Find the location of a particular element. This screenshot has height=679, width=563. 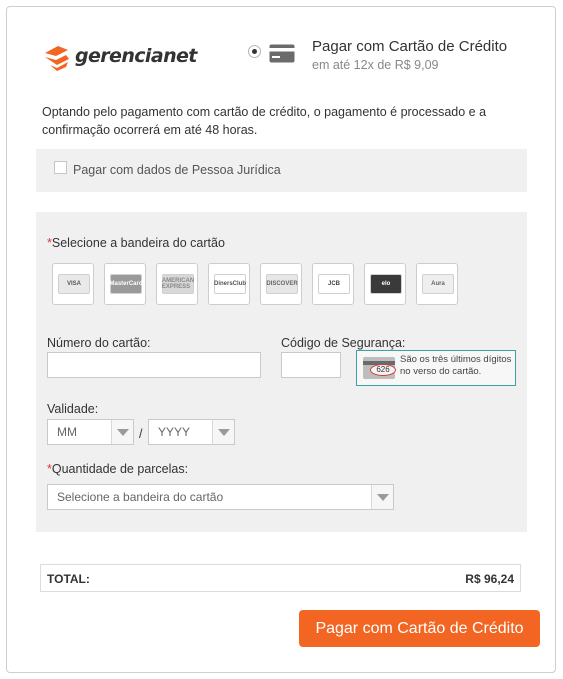

pj-checkbox-label: Pagar com dados de Pessoa Jurídica is located at coordinates (177, 170).